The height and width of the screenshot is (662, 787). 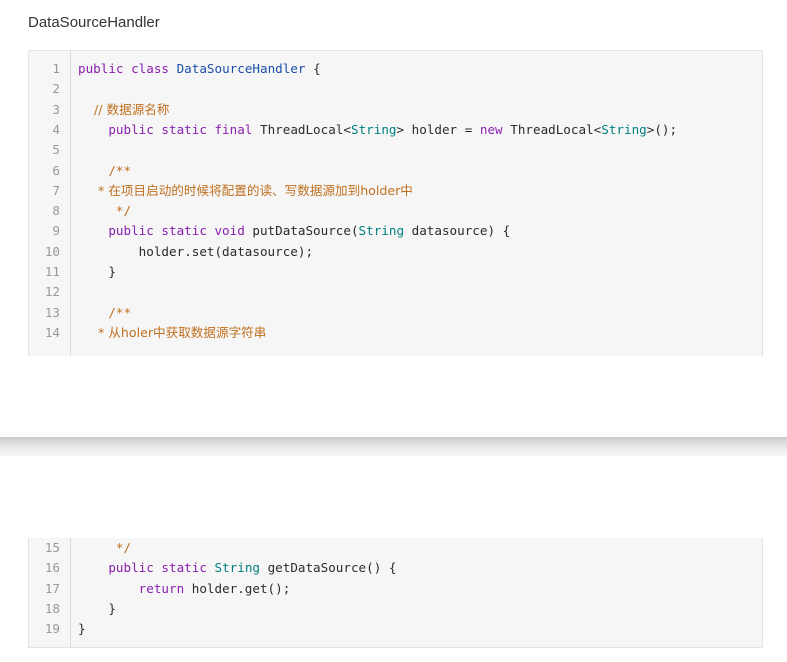 I want to click on code-line: 18 }, so click(x=395, y=609).